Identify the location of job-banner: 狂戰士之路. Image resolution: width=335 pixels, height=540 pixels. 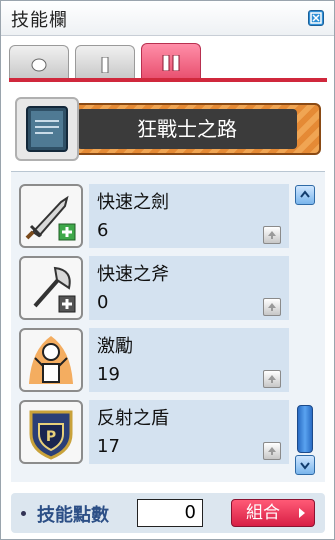
(169, 129).